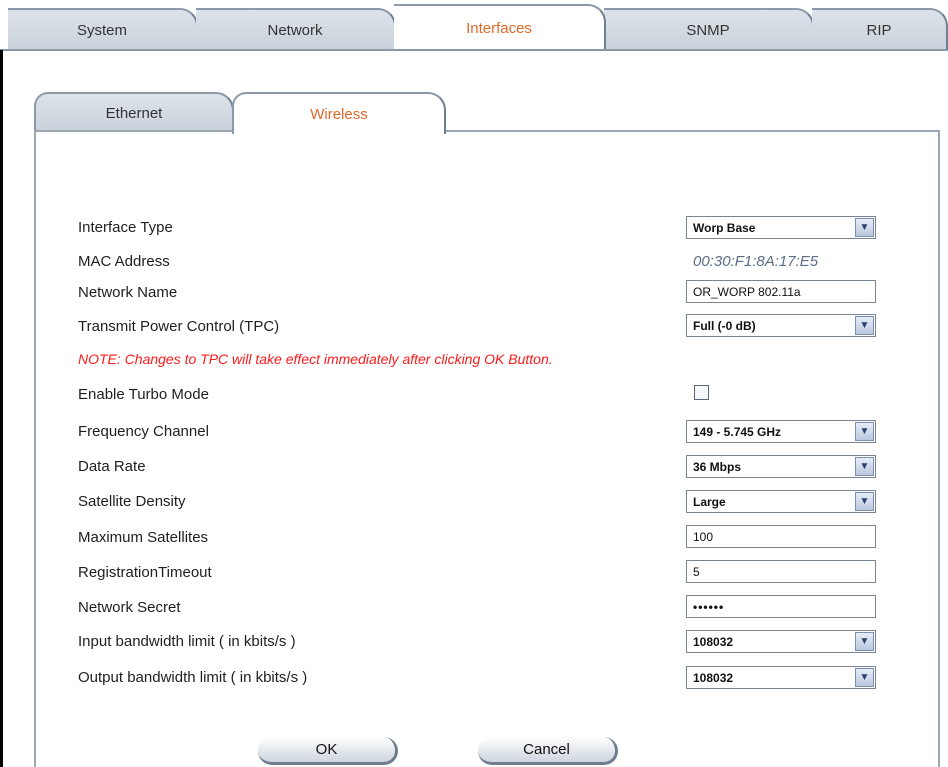 This screenshot has height=767, width=948. I want to click on frequency-channel-value: 149 - 5.745 GHz, so click(737, 431).